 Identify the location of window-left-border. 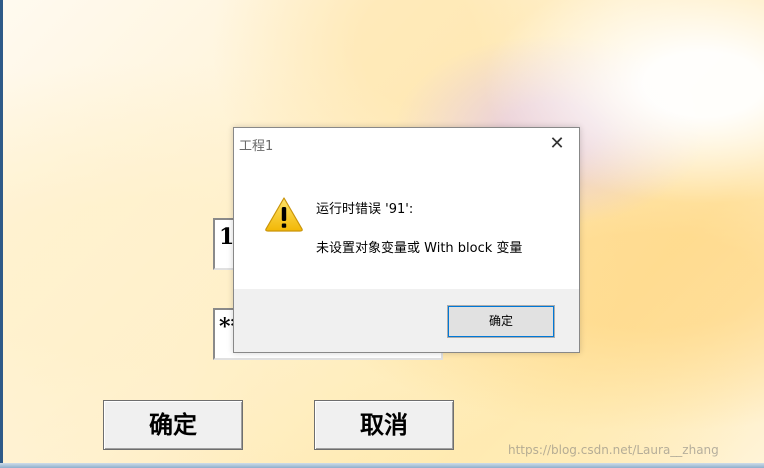
(1, 234).